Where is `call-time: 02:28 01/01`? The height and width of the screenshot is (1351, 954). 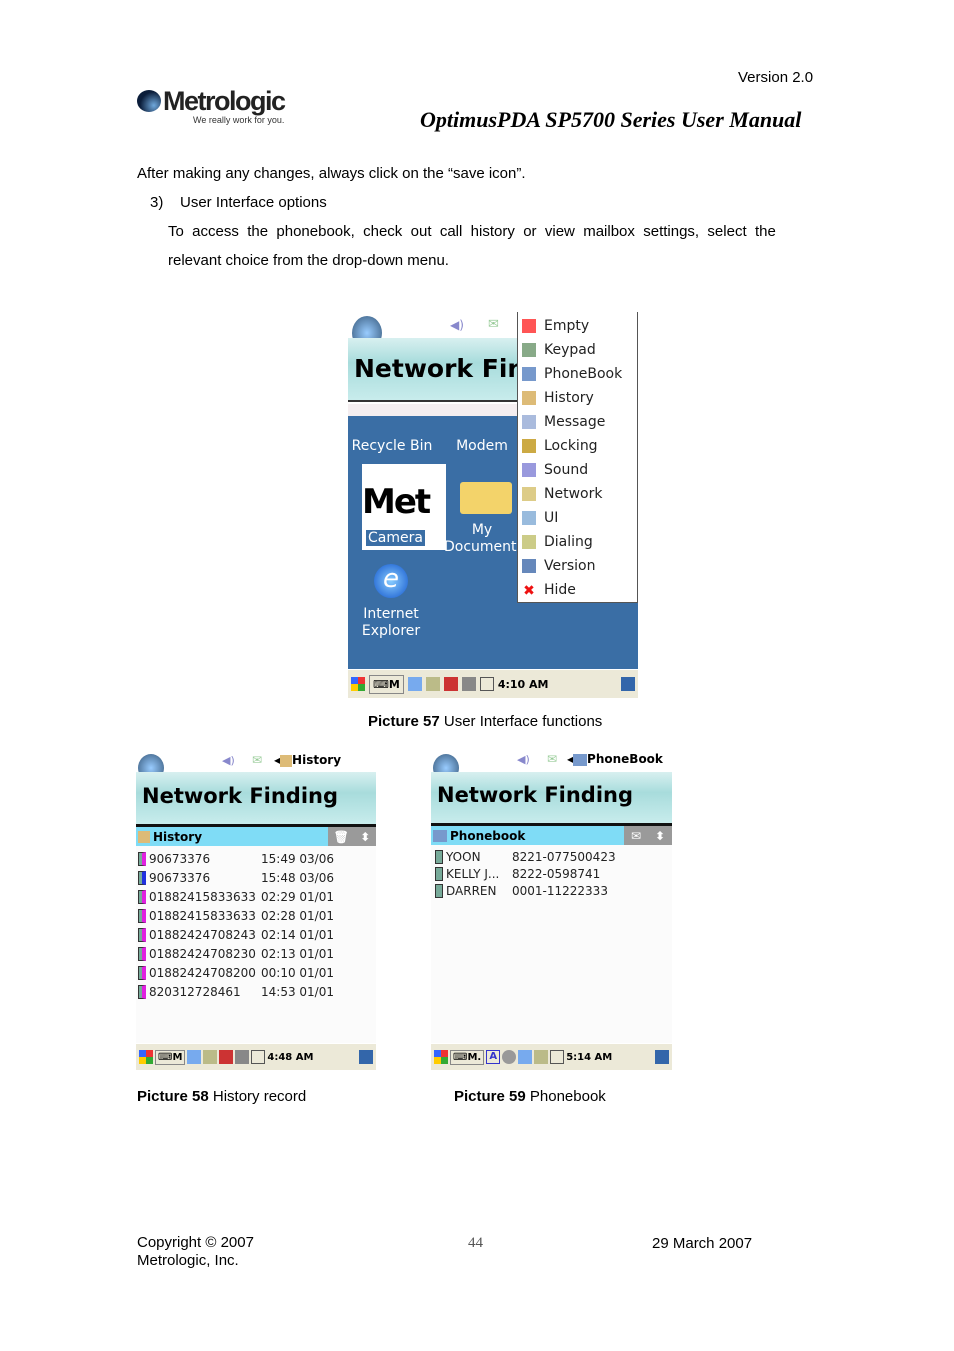 call-time: 02:28 01/01 is located at coordinates (297, 915).